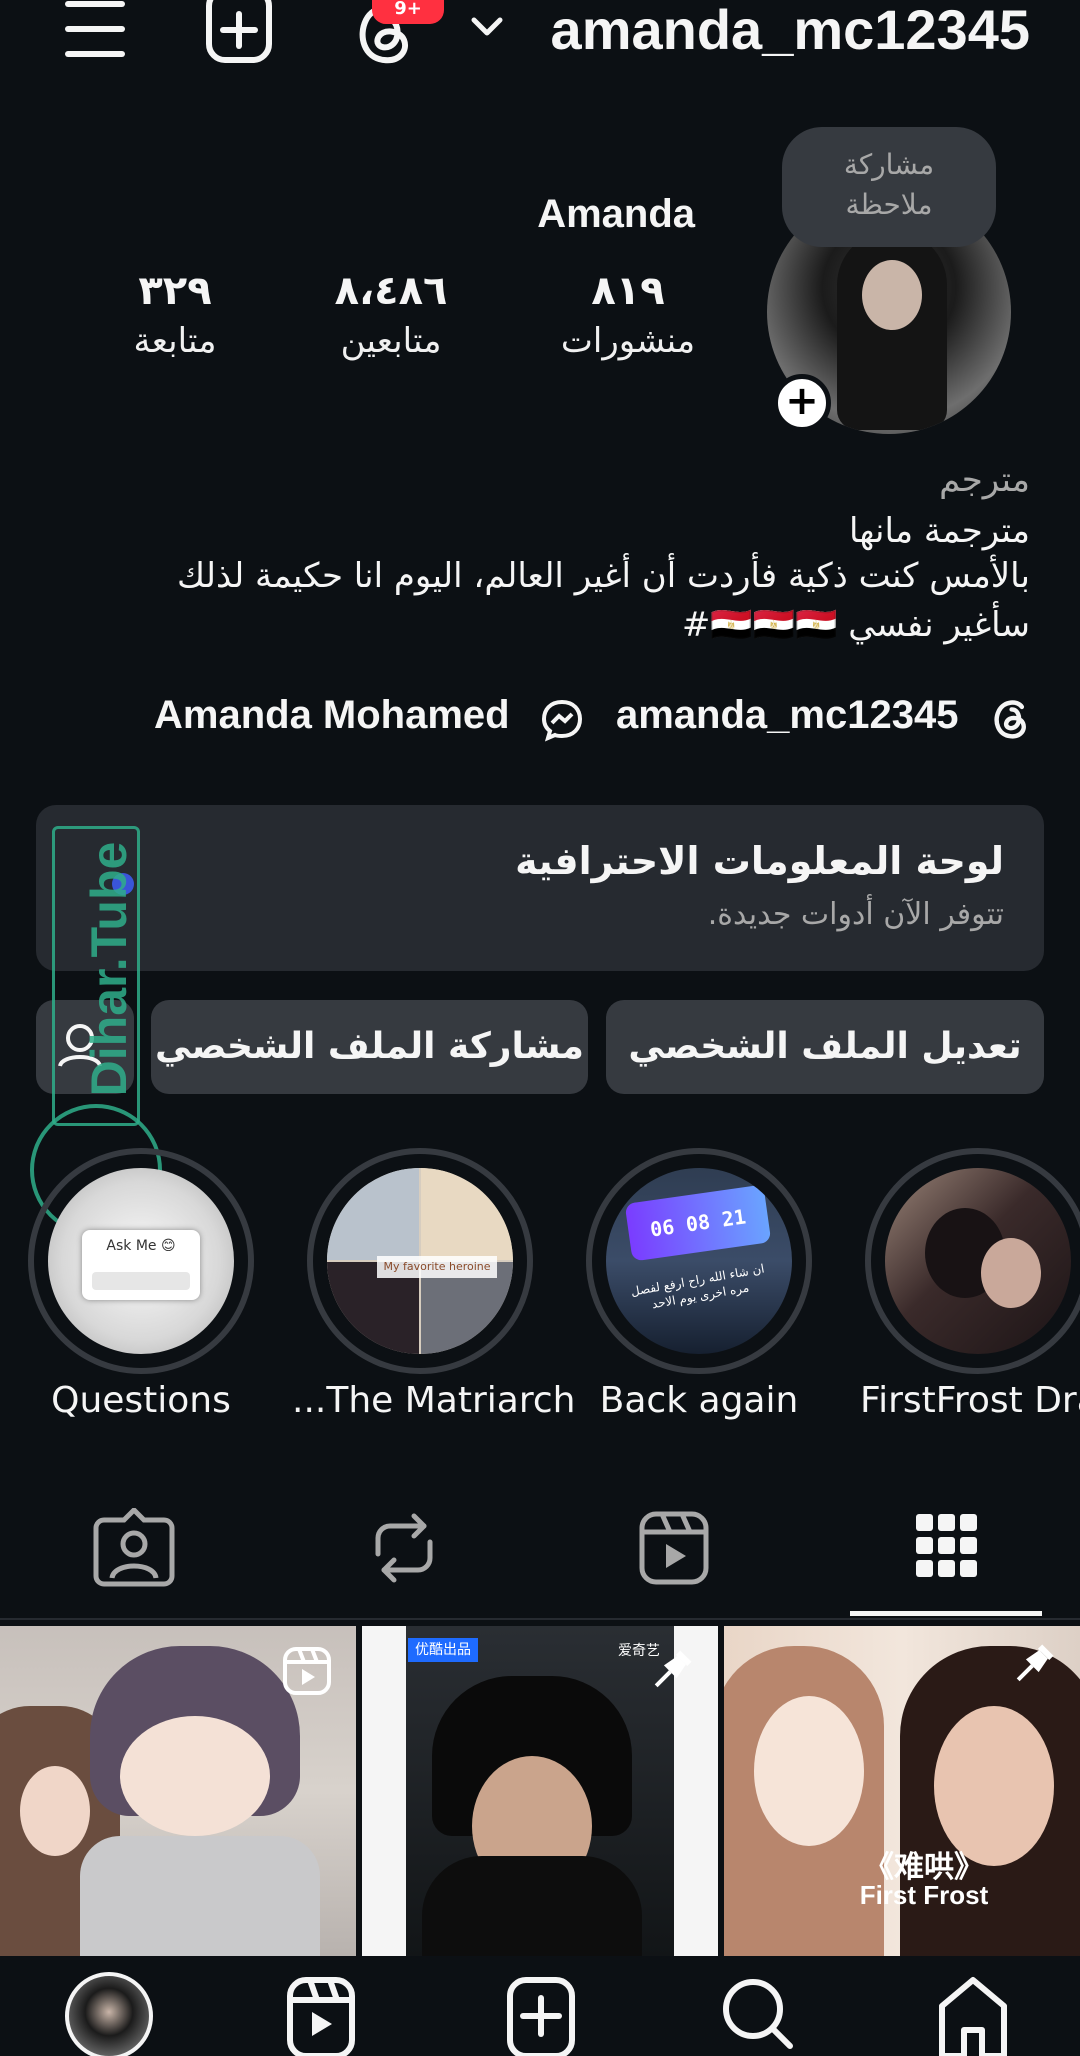 This screenshot has height=2056, width=1080. I want to click on tab-grid, so click(946, 1548).